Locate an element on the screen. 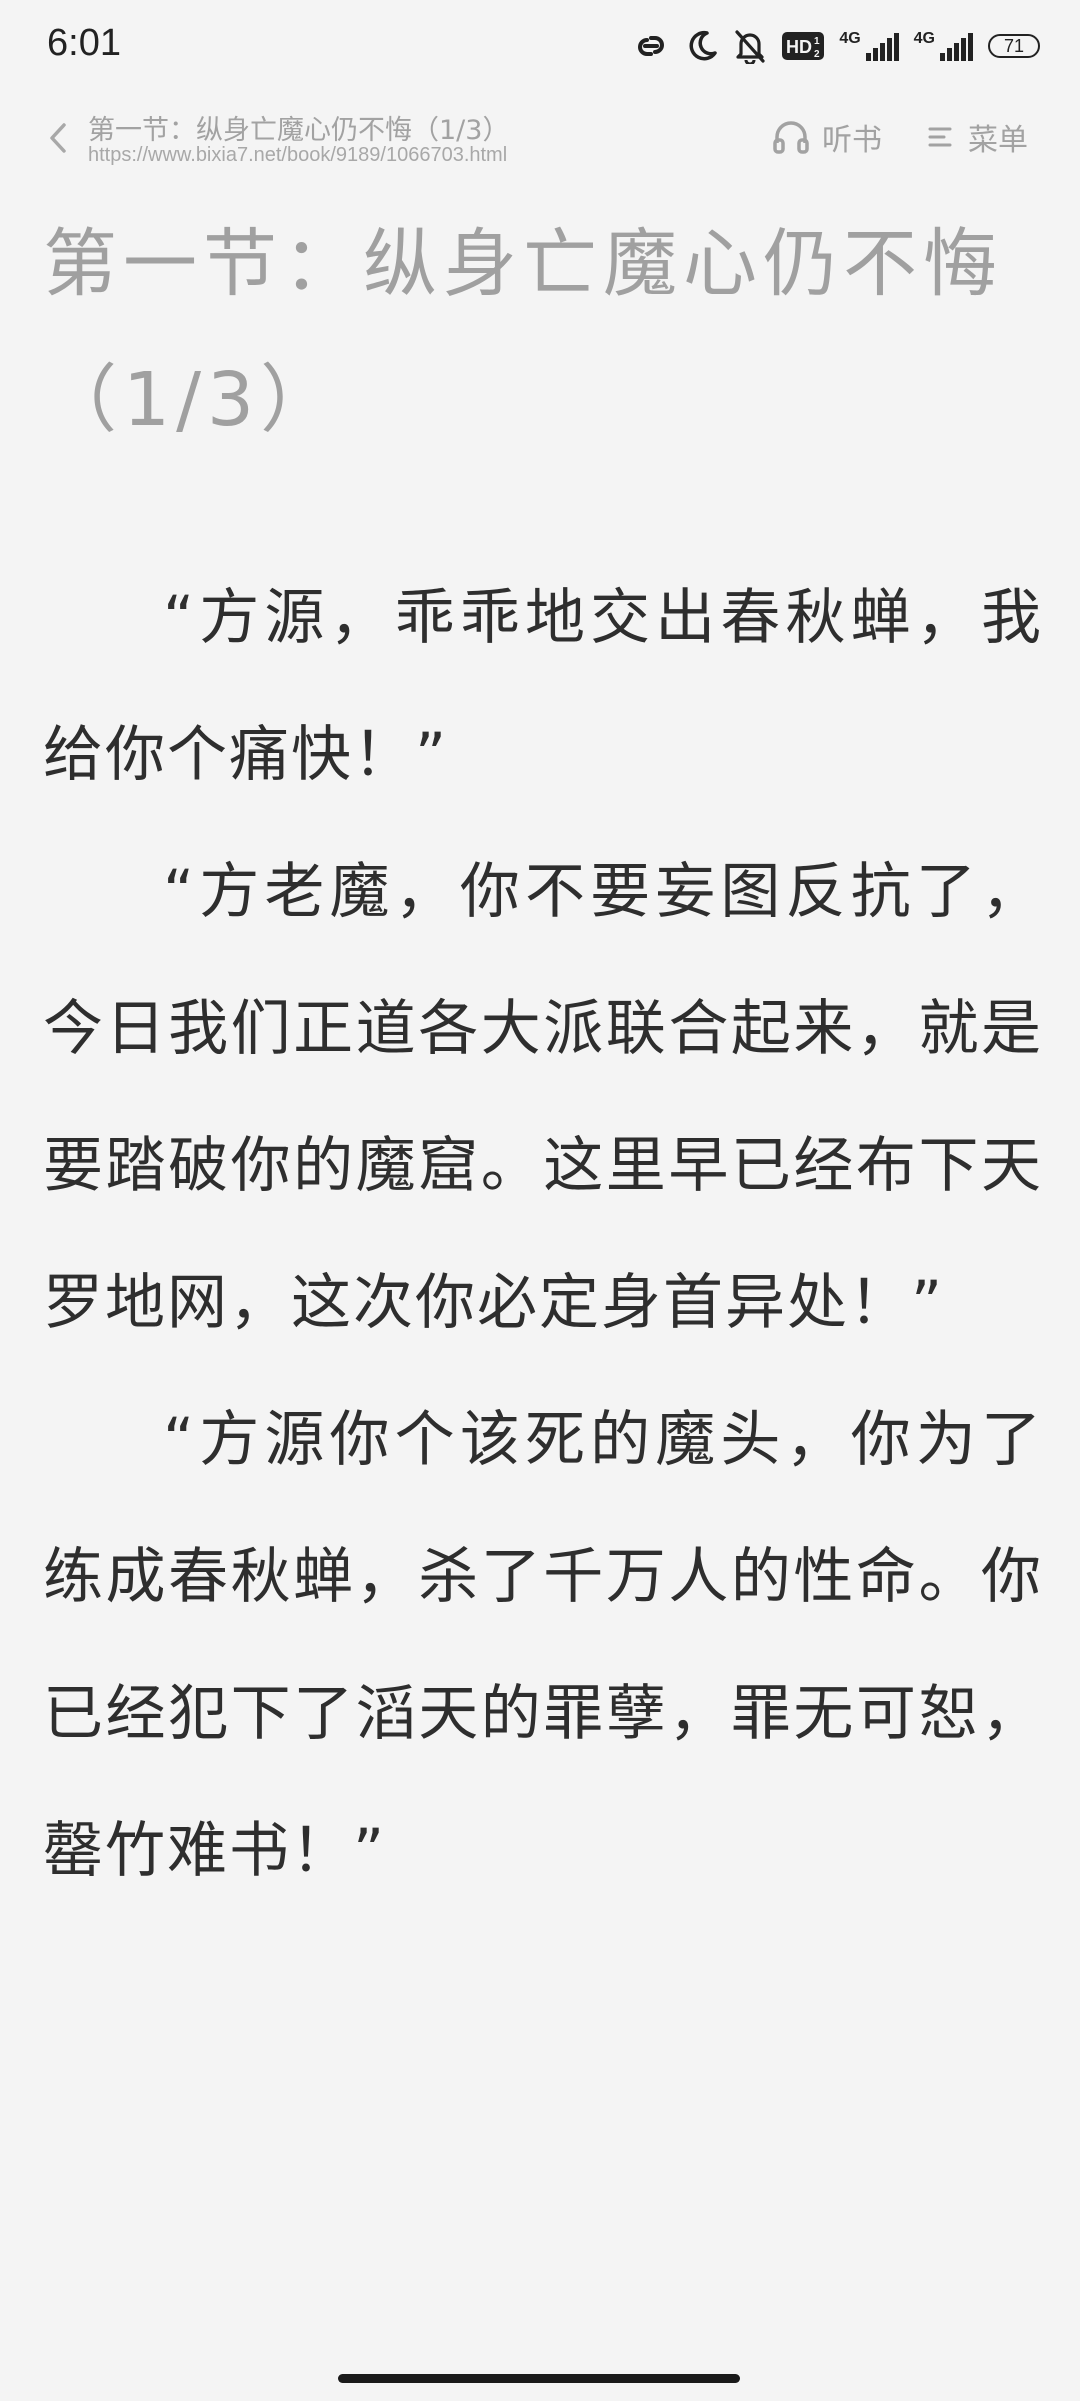 The width and height of the screenshot is (1080, 2401). home-indicator is located at coordinates (539, 2378).